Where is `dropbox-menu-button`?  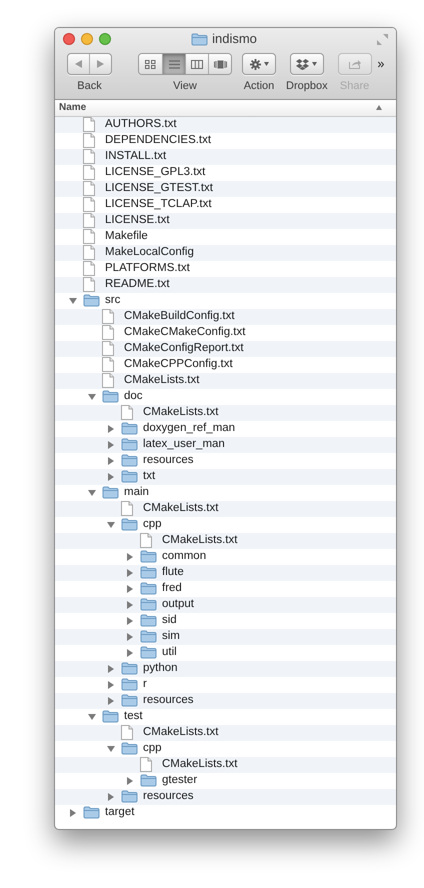 dropbox-menu-button is located at coordinates (307, 64).